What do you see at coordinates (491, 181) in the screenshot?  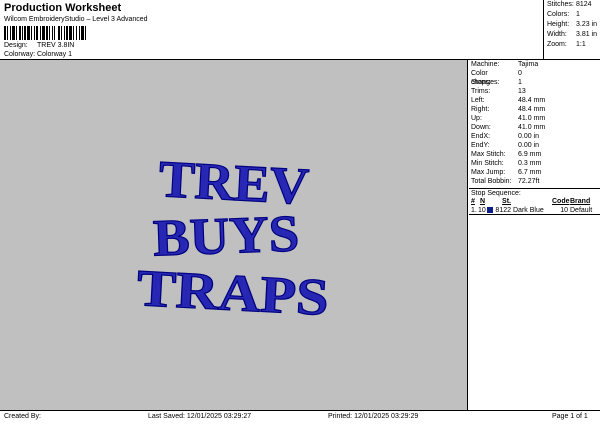 I see `info-label: Total Bobbin:` at bounding box center [491, 181].